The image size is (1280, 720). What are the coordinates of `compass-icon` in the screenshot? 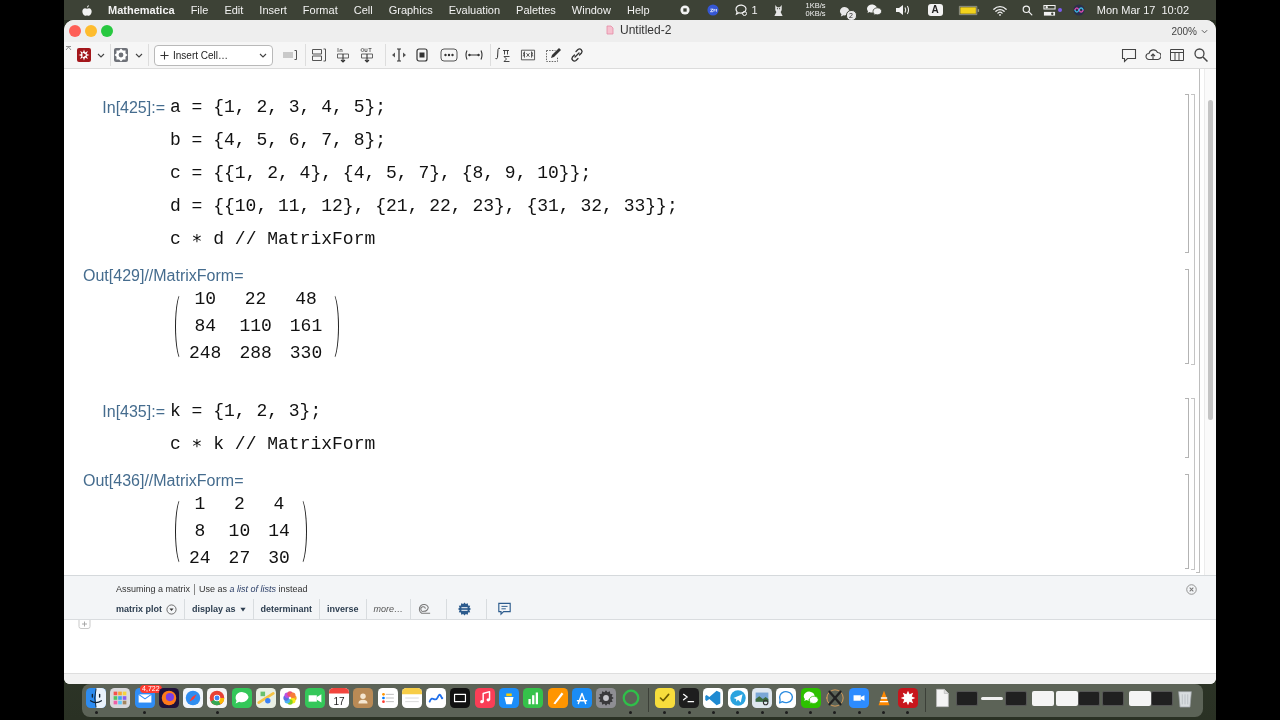 It's located at (193, 698).